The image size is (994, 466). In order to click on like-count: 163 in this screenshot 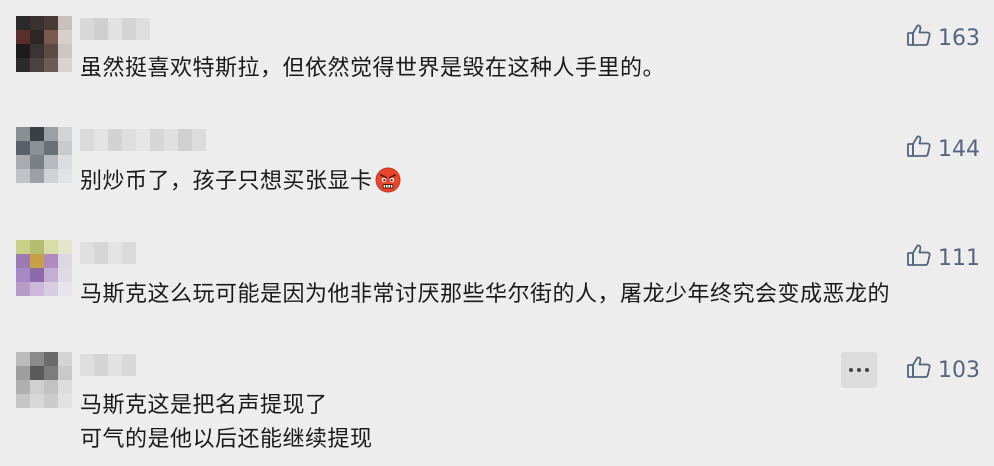, I will do `click(959, 38)`.